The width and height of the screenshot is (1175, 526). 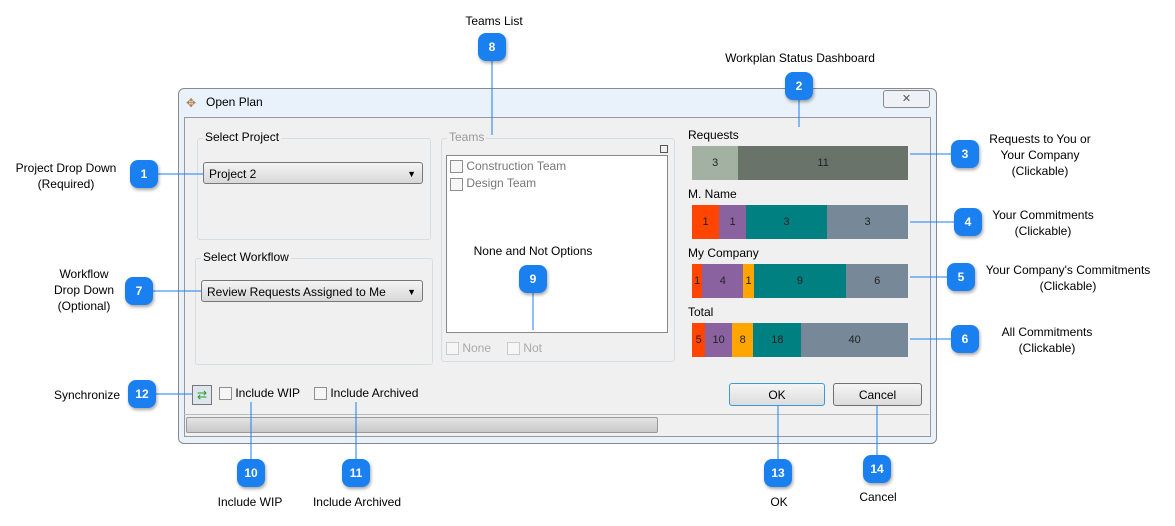 I want to click on callout-label-14: Cancel, so click(x=878, y=497).